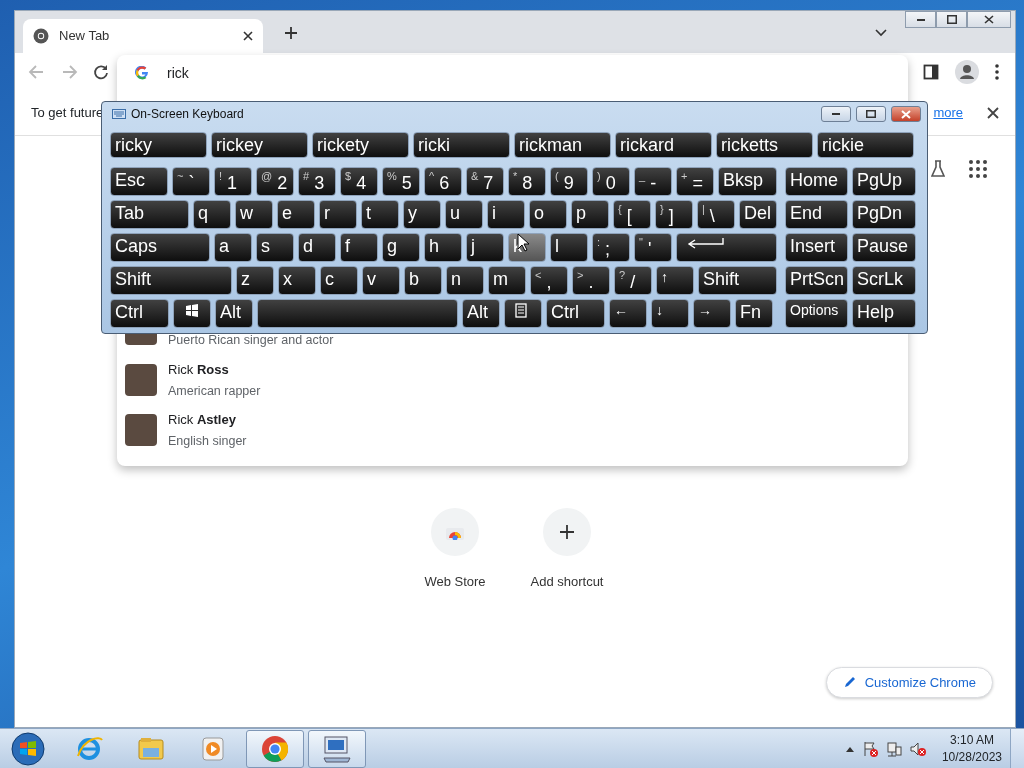  What do you see at coordinates (653, 181) in the screenshot?
I see `keyboard-key: _ -` at bounding box center [653, 181].